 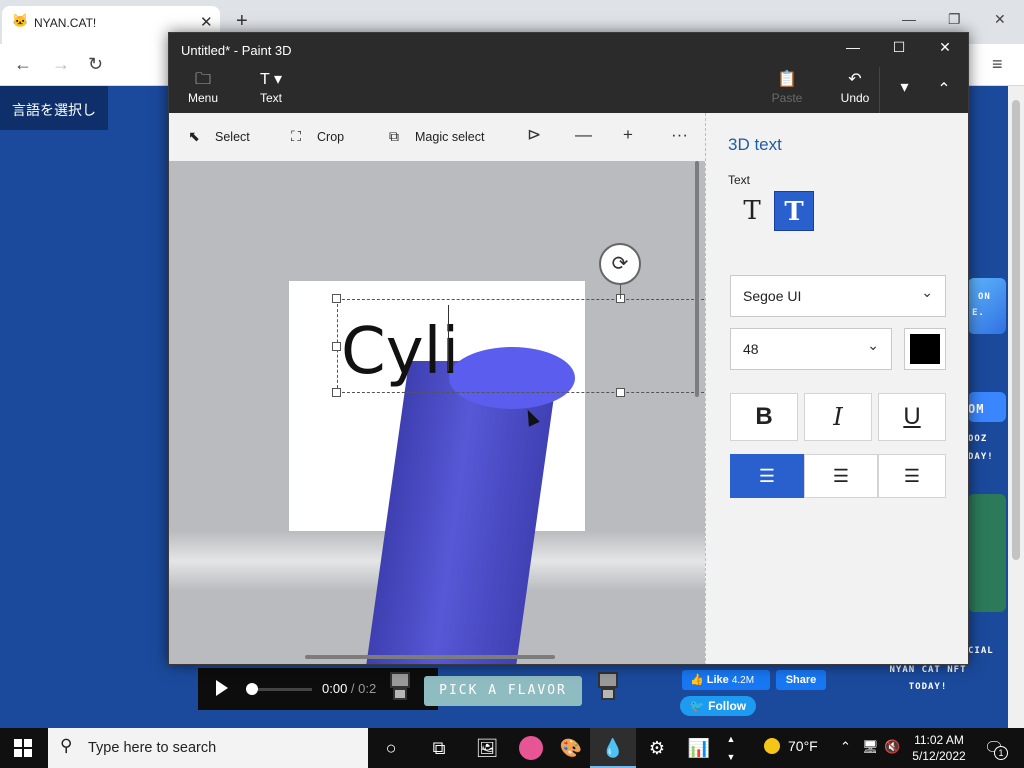 What do you see at coordinates (583, 135) in the screenshot?
I see `zoom-out-icon: —` at bounding box center [583, 135].